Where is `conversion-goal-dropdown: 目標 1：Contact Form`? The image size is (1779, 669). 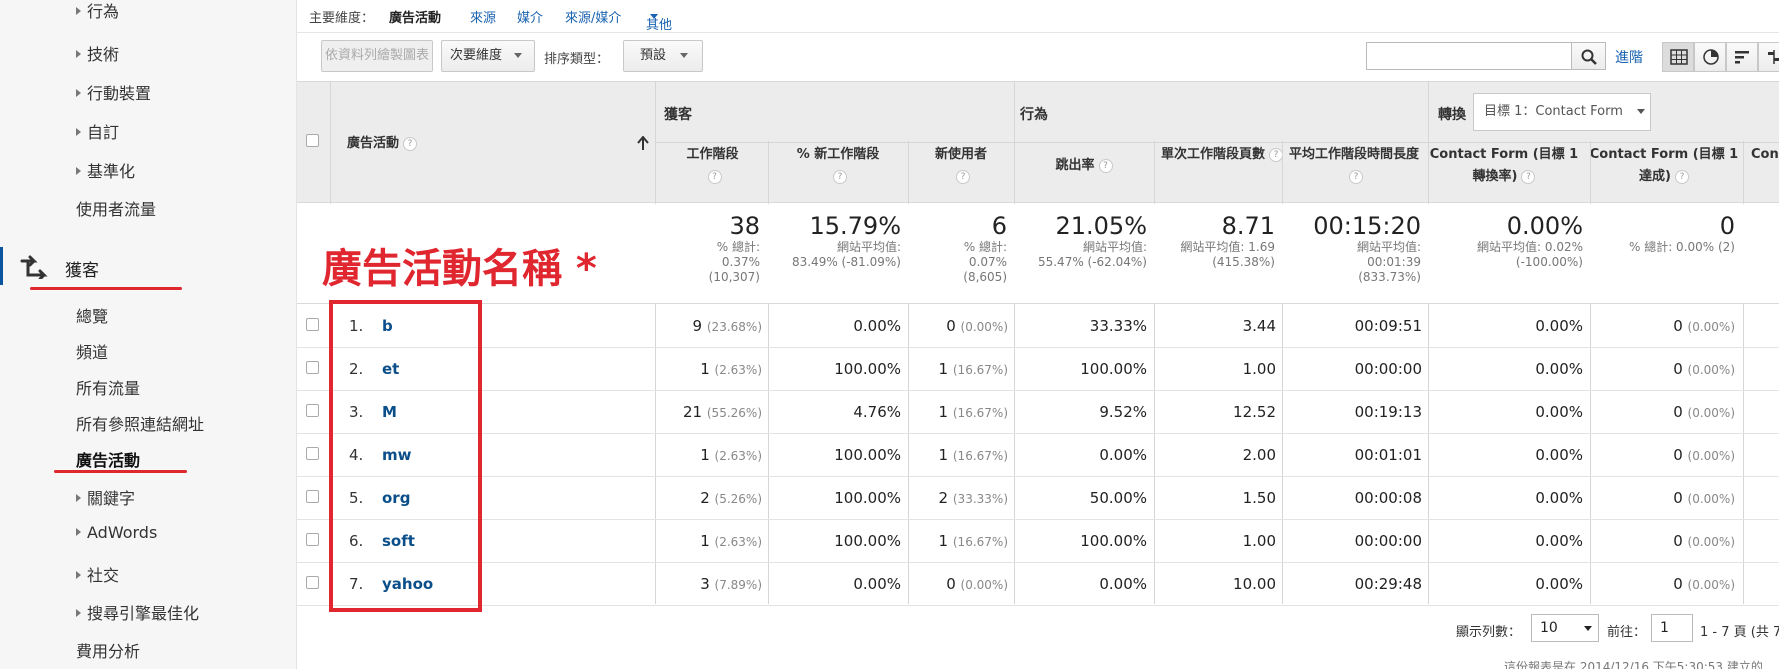 conversion-goal-dropdown: 目標 1：Contact Form is located at coordinates (1562, 112).